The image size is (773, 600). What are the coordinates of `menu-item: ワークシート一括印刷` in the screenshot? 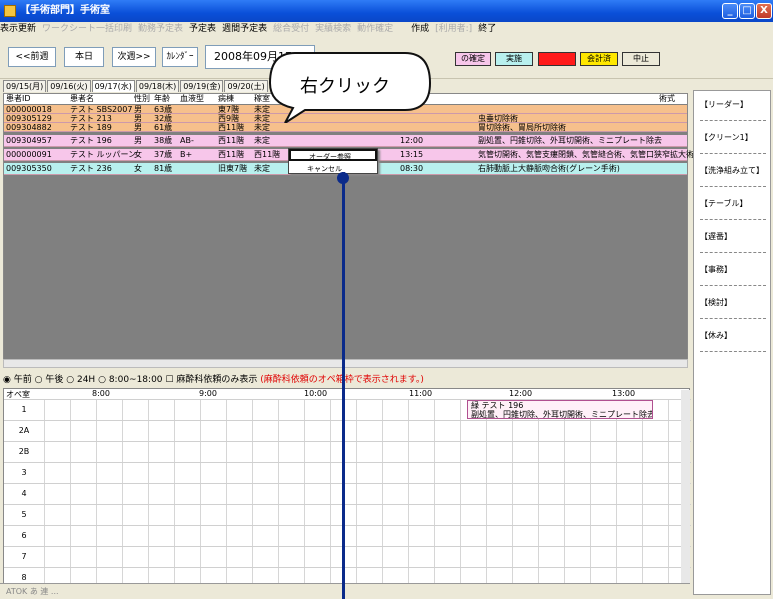 It's located at (87, 29).